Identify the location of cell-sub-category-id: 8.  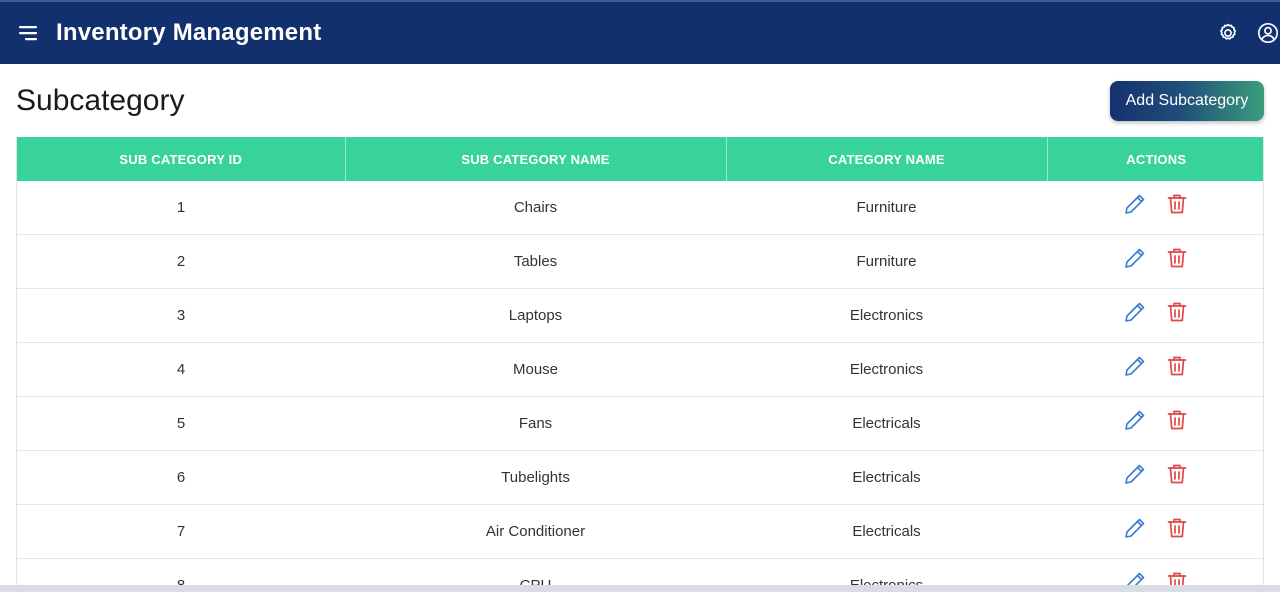
(181, 571).